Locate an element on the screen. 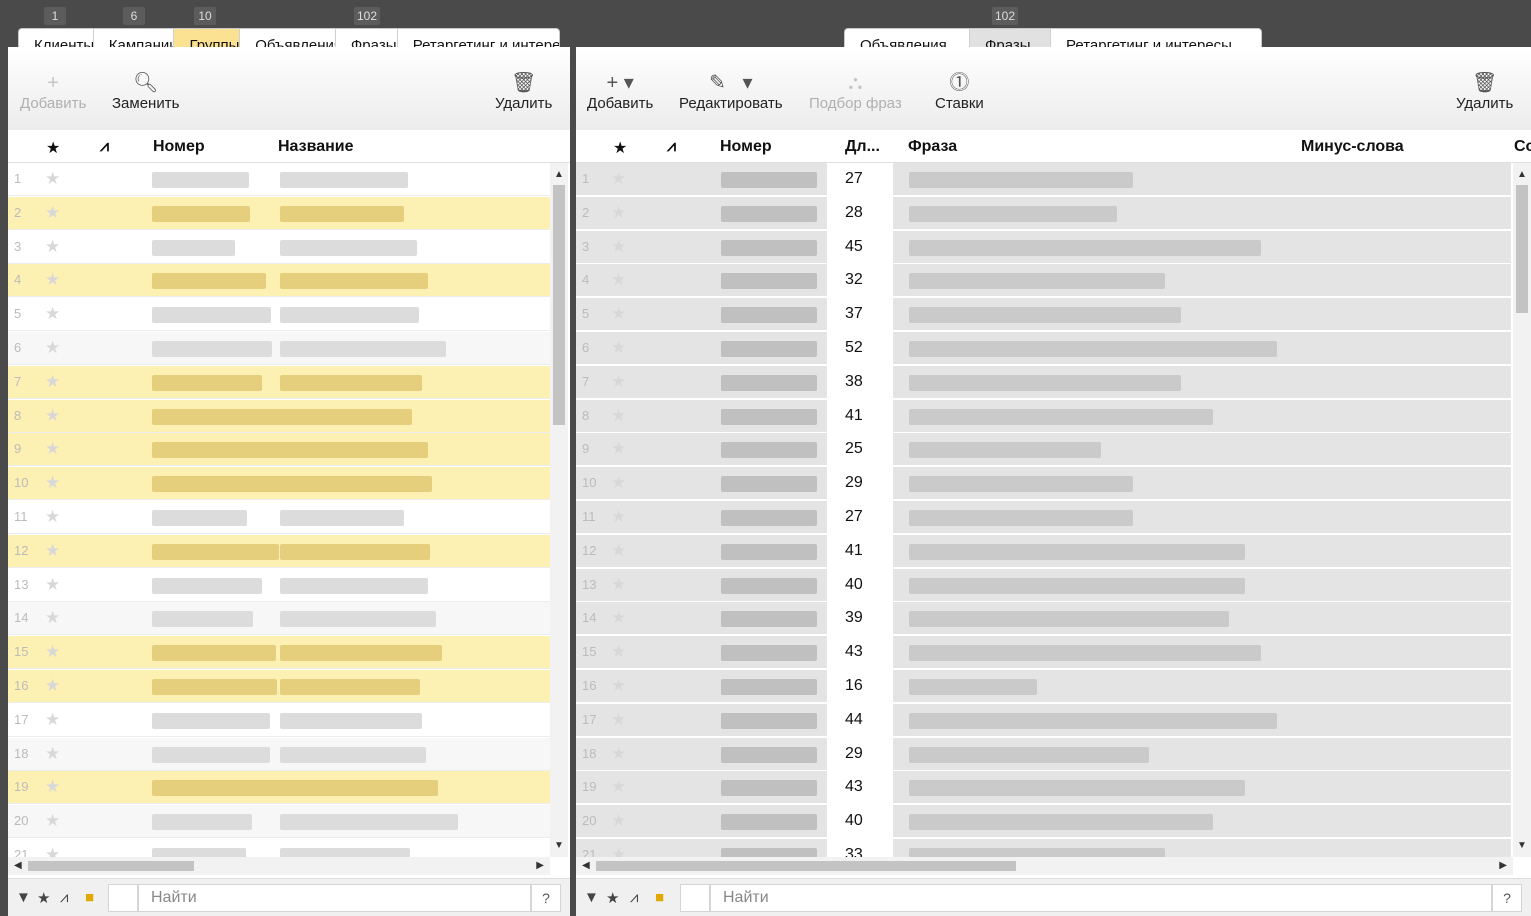 The image size is (1531, 916). add-phrase-button: + ▾ Добавить is located at coordinates (620, 91).